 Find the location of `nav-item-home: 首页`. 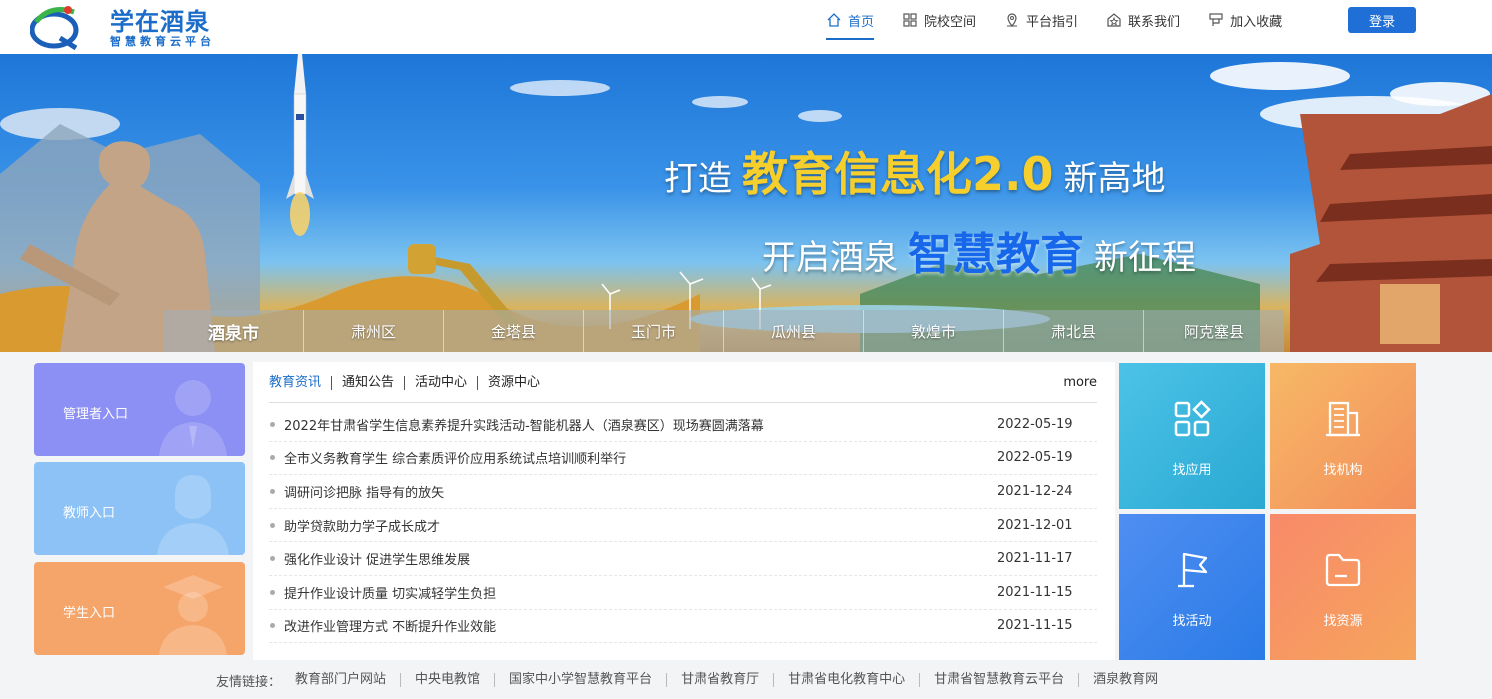

nav-item-home: 首页 is located at coordinates (850, 21).